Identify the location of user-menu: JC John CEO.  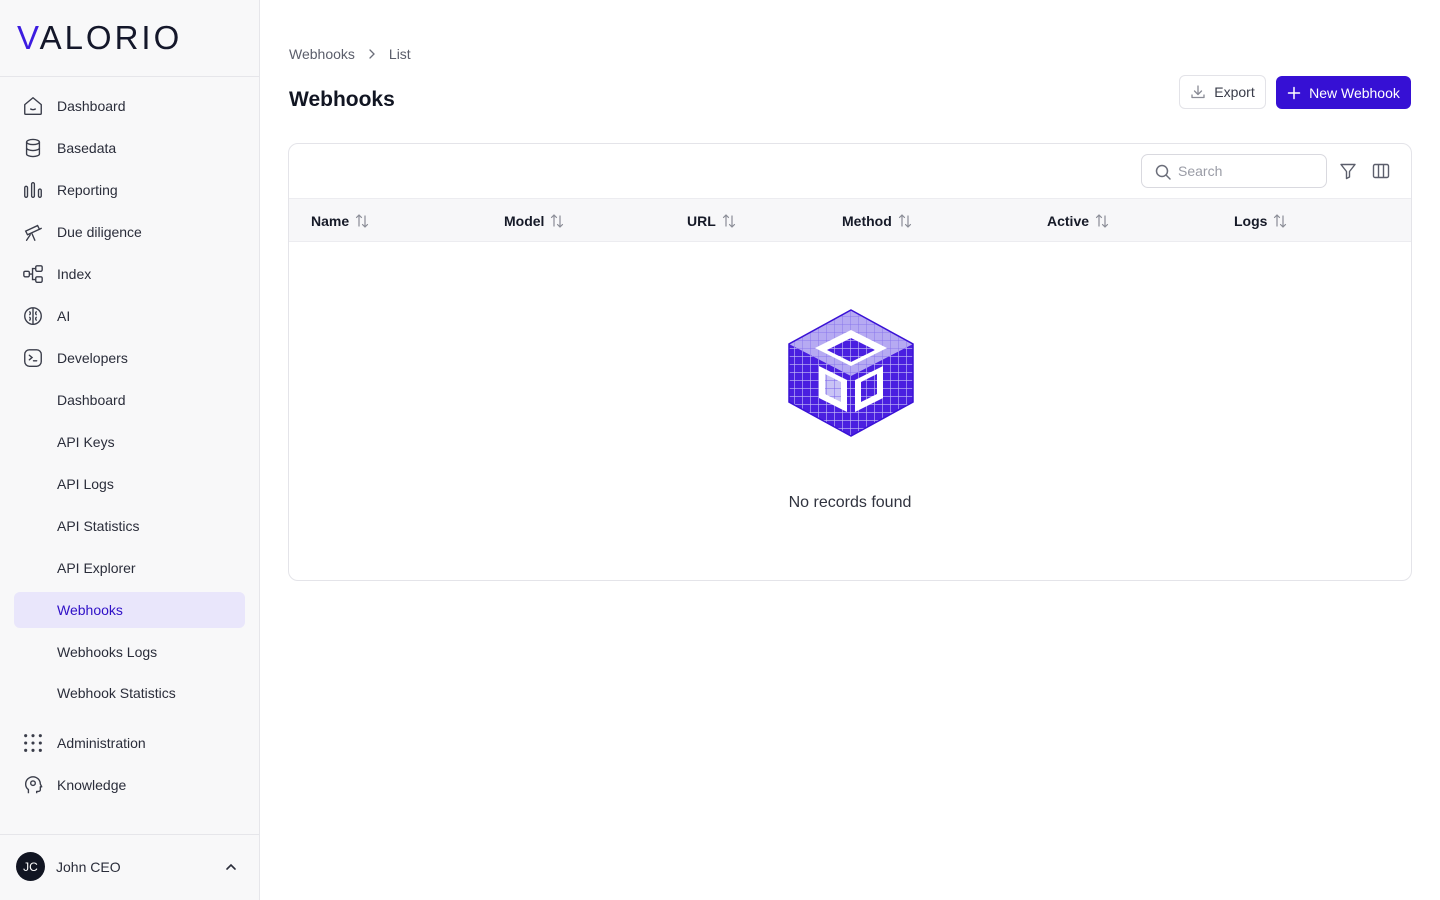
(129, 867).